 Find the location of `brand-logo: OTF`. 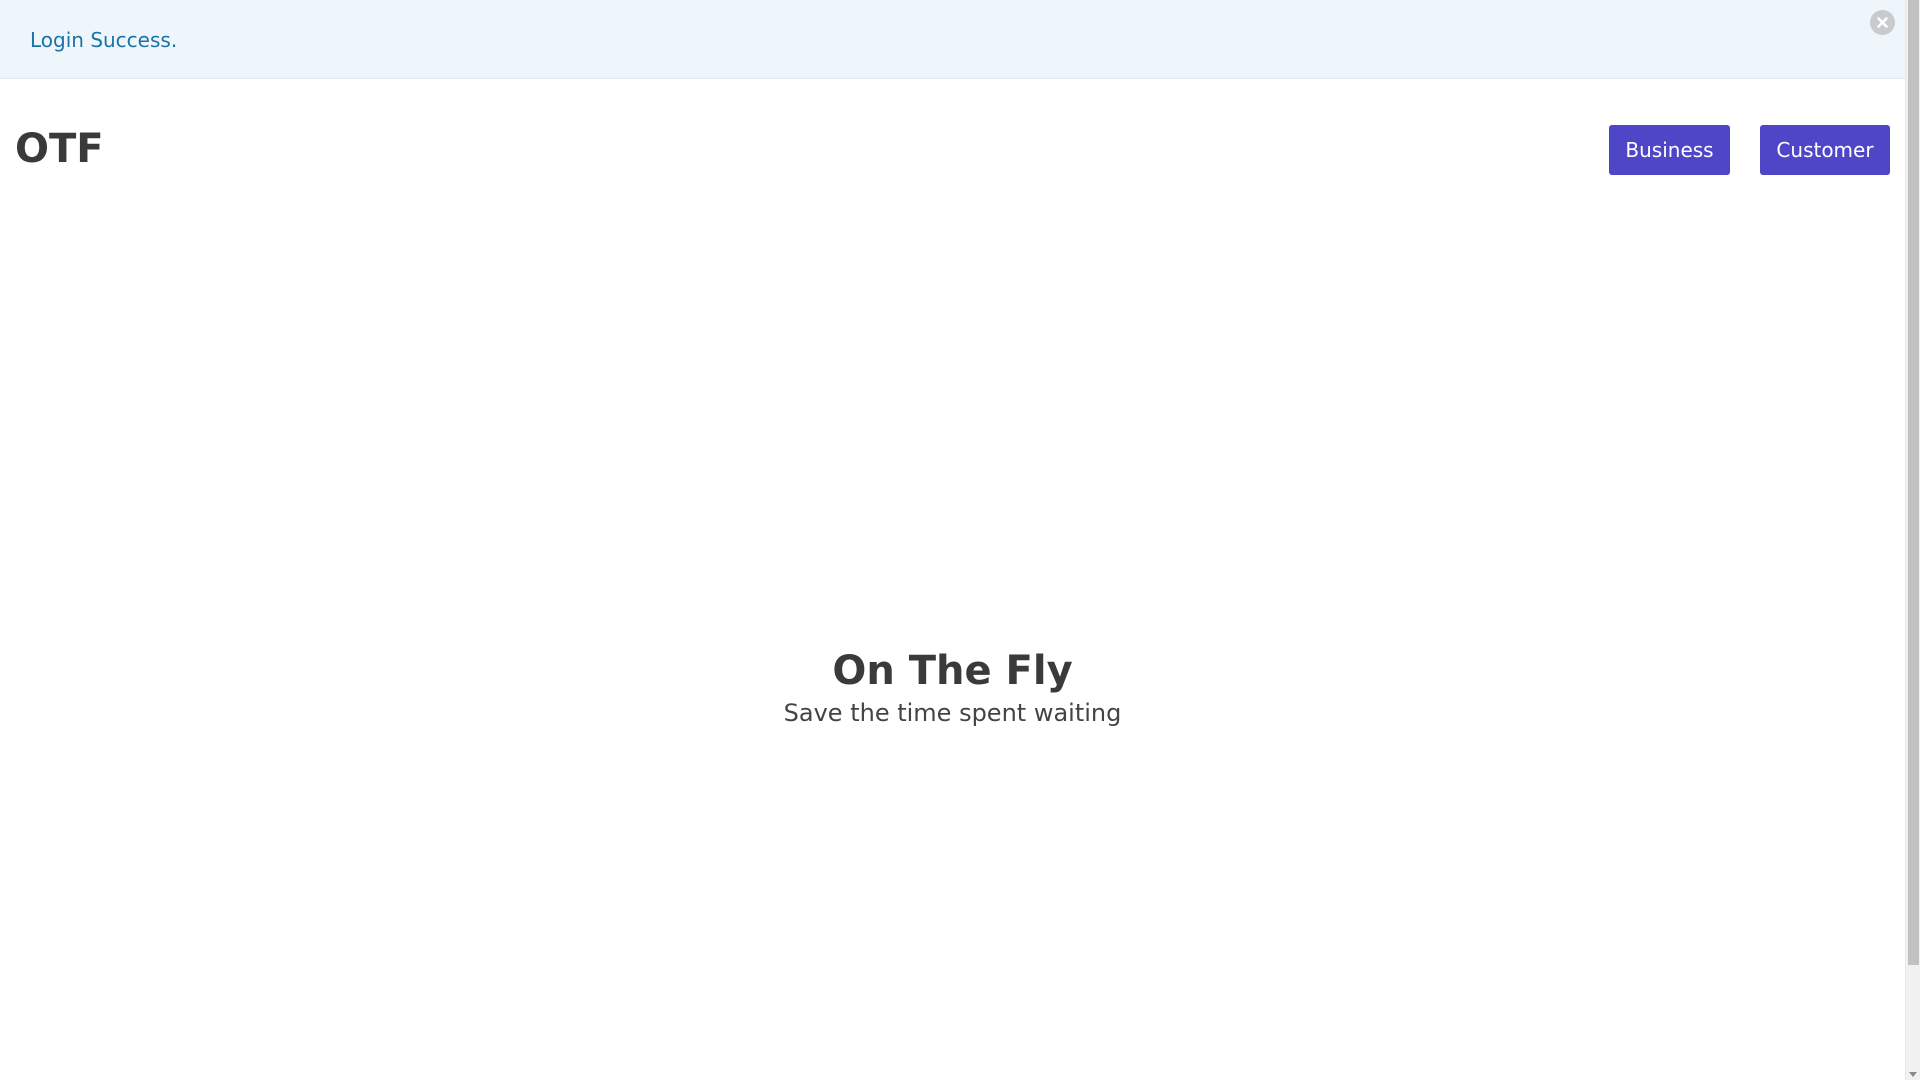

brand-logo: OTF is located at coordinates (59, 149).